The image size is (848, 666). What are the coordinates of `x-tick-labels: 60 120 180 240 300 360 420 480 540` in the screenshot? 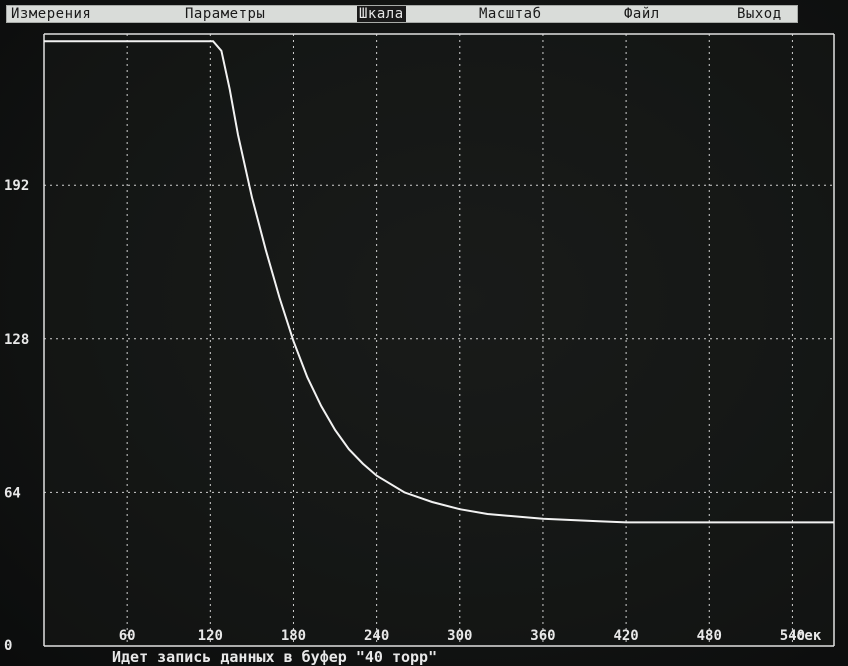 It's located at (462, 636).